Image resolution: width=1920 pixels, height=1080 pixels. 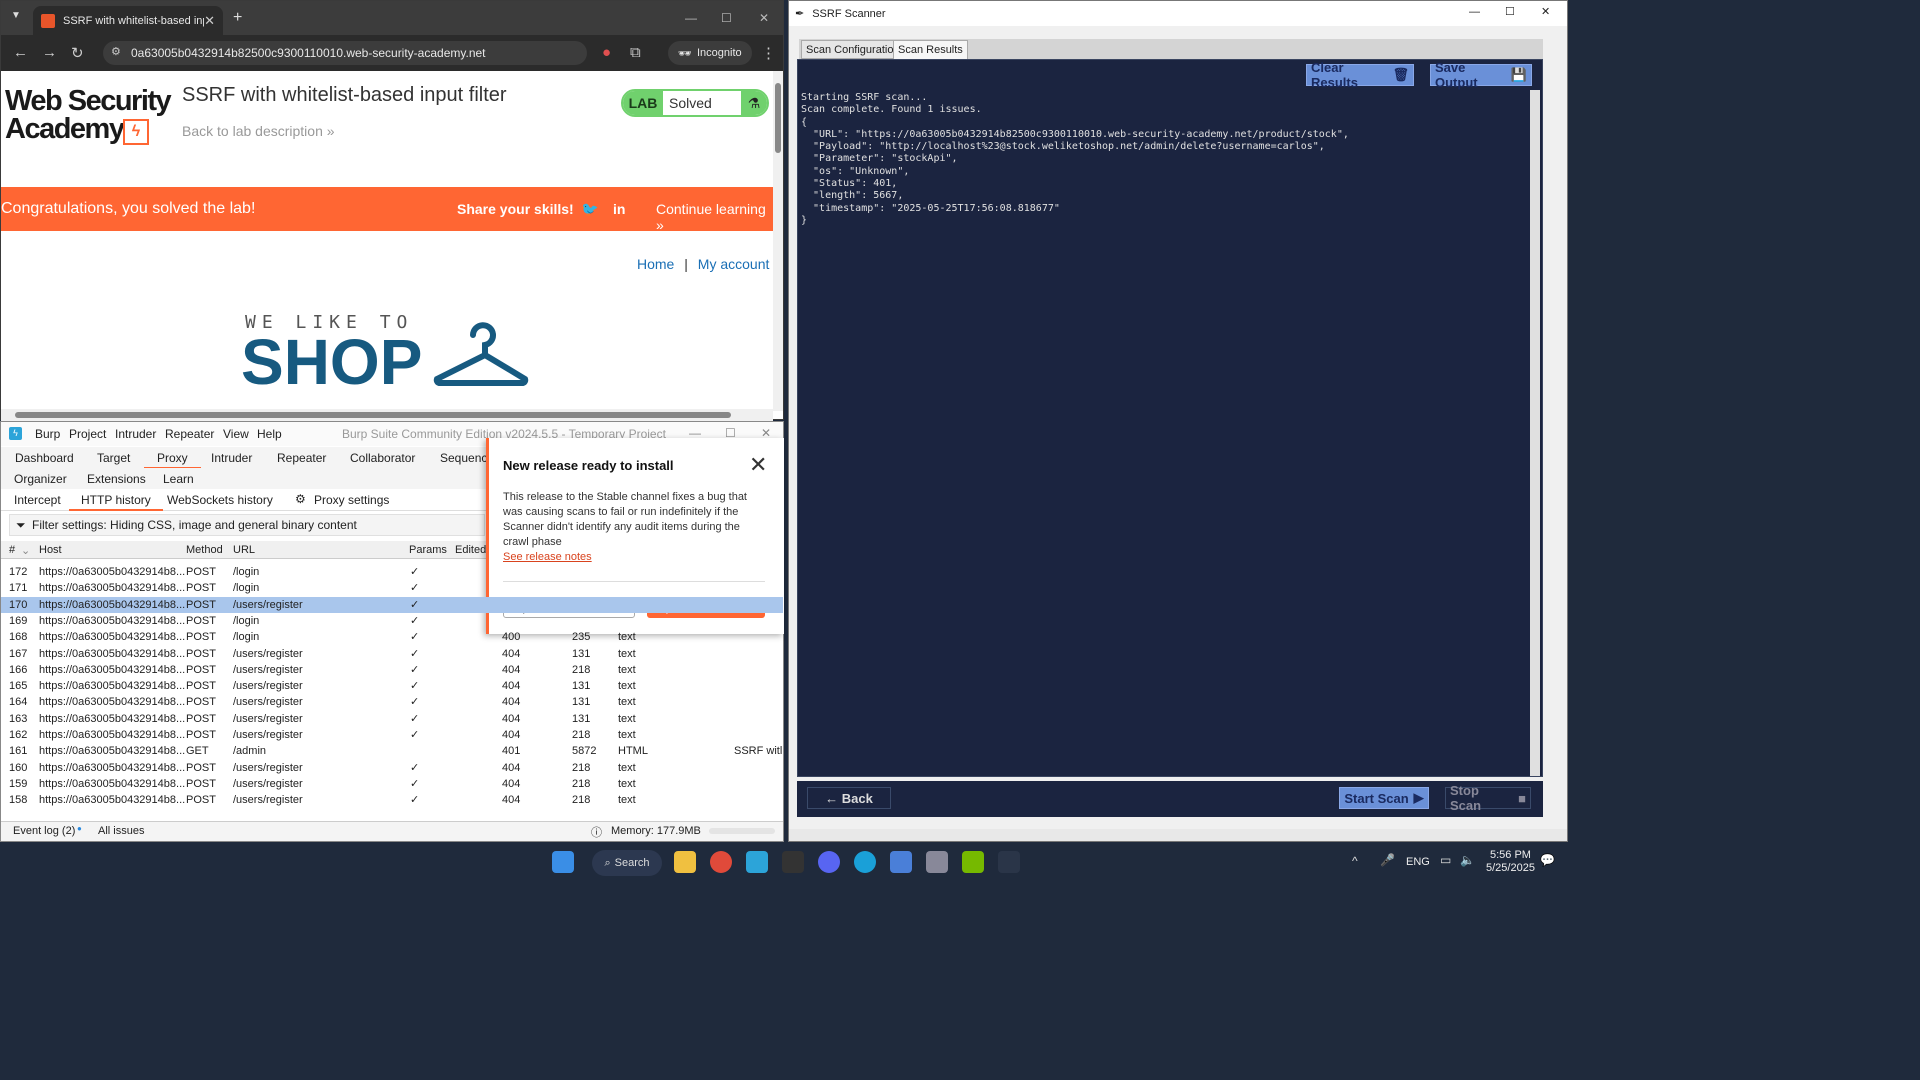 I want to click on clear-results-button: Clear Results 🗑, so click(x=1360, y=75).